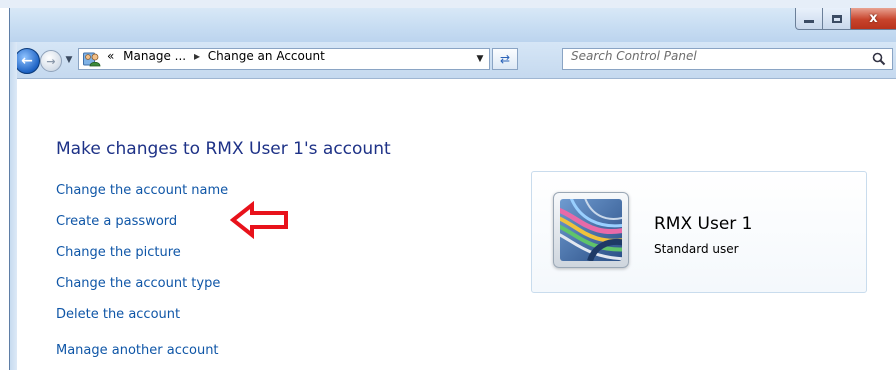 This screenshot has width=896, height=370. I want to click on address-dropdown-button: ▼, so click(480, 59).